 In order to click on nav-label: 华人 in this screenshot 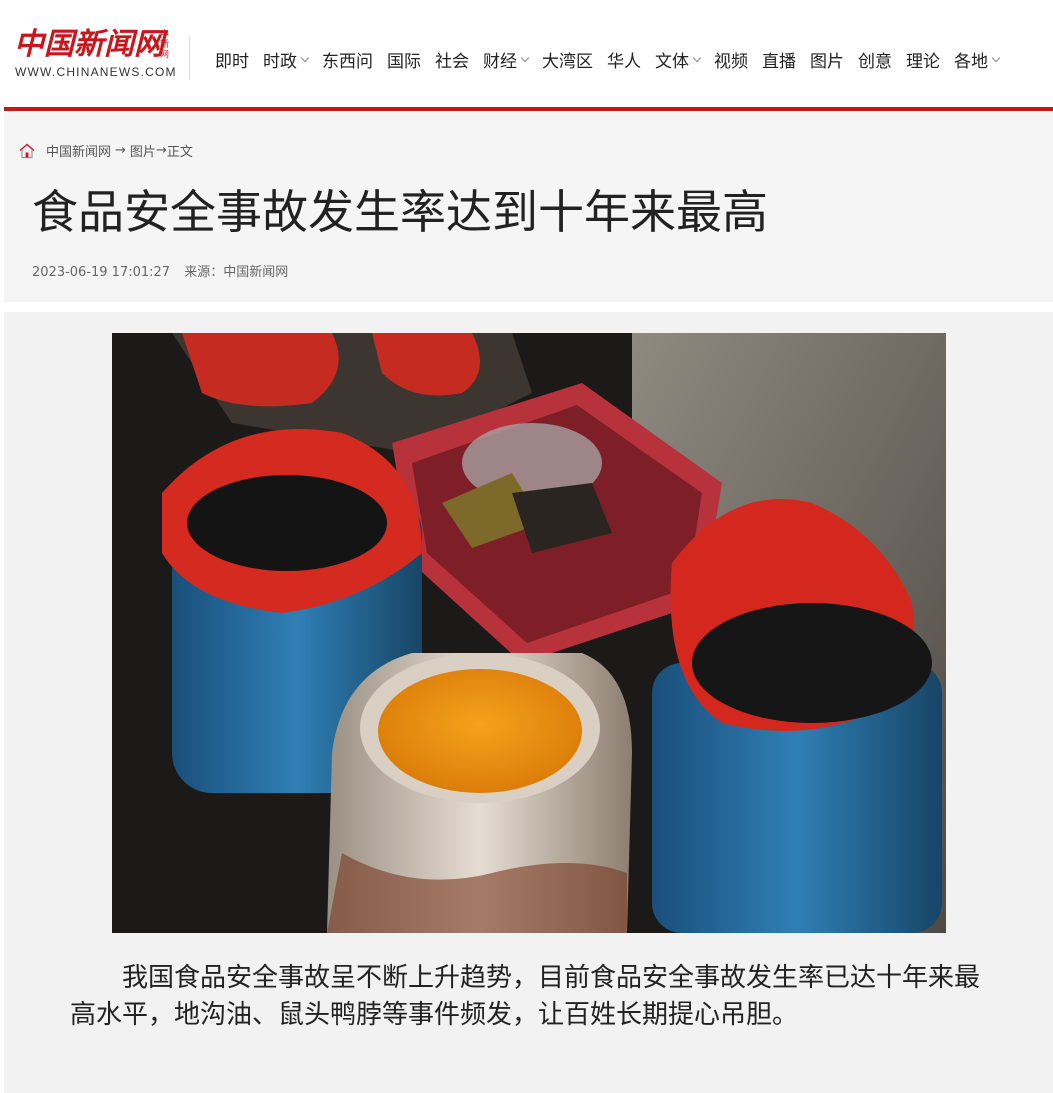, I will do `click(624, 61)`.